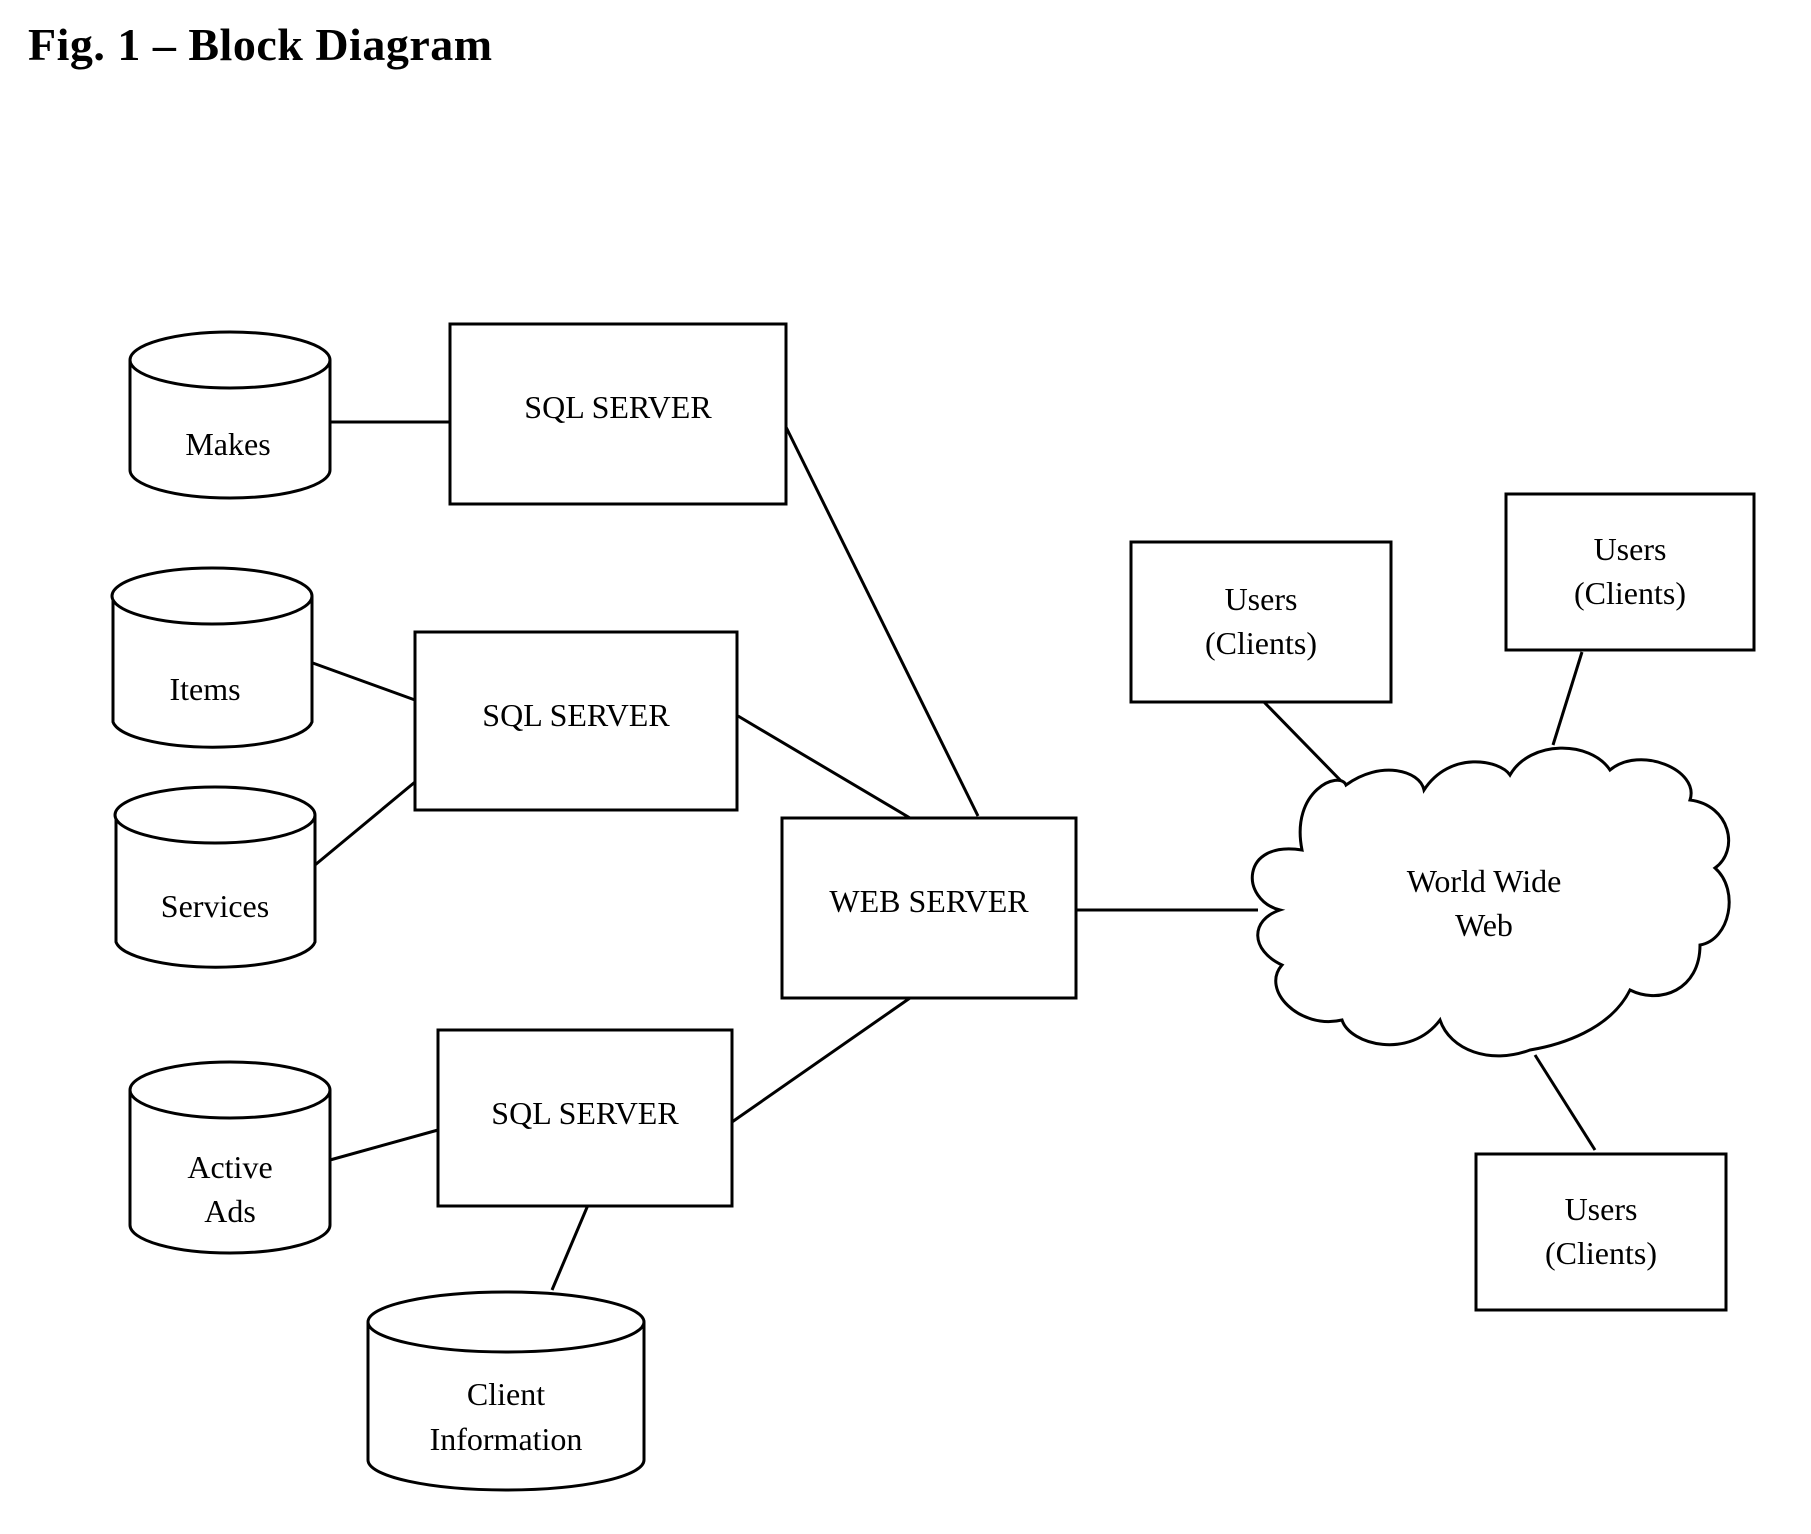  Describe the element at coordinates (1484, 925) in the screenshot. I see `cloud-label: Web` at that location.